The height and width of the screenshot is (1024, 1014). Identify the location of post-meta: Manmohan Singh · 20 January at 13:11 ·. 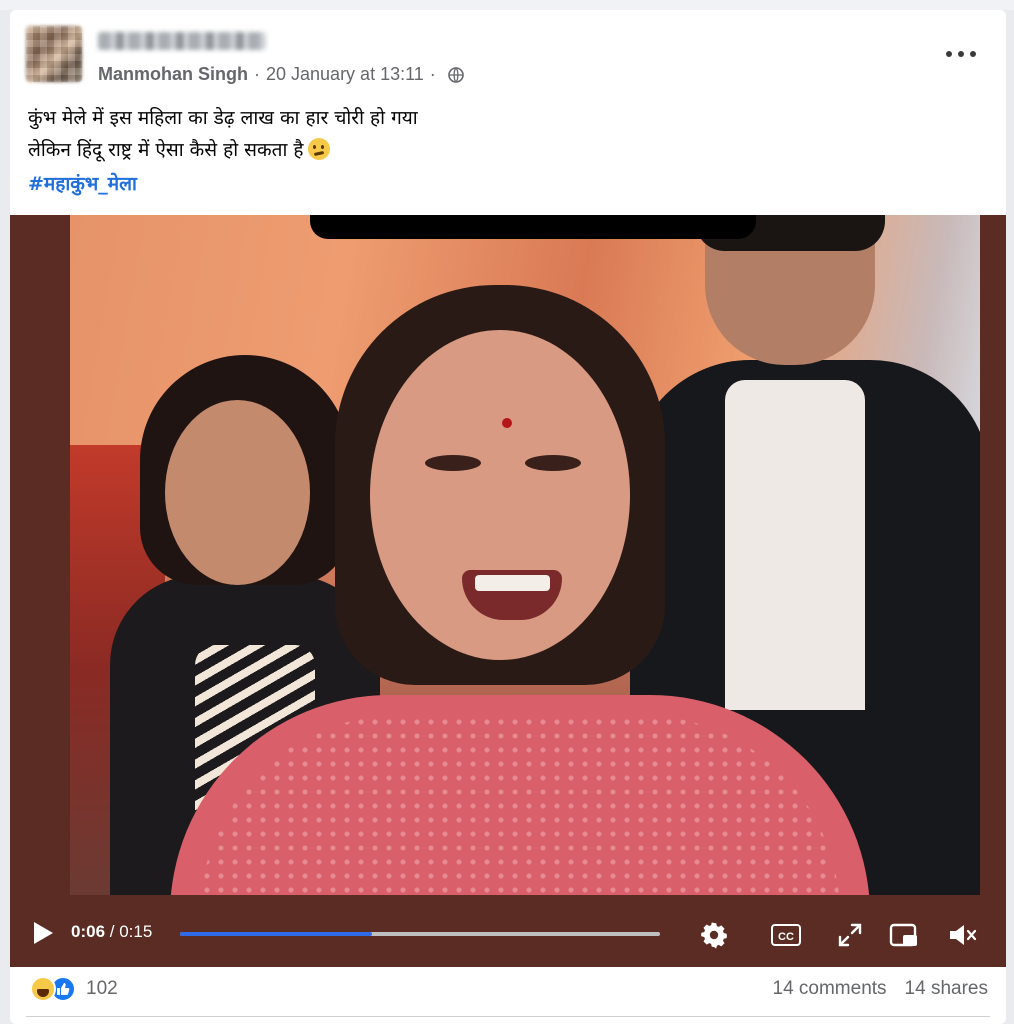
(281, 74).